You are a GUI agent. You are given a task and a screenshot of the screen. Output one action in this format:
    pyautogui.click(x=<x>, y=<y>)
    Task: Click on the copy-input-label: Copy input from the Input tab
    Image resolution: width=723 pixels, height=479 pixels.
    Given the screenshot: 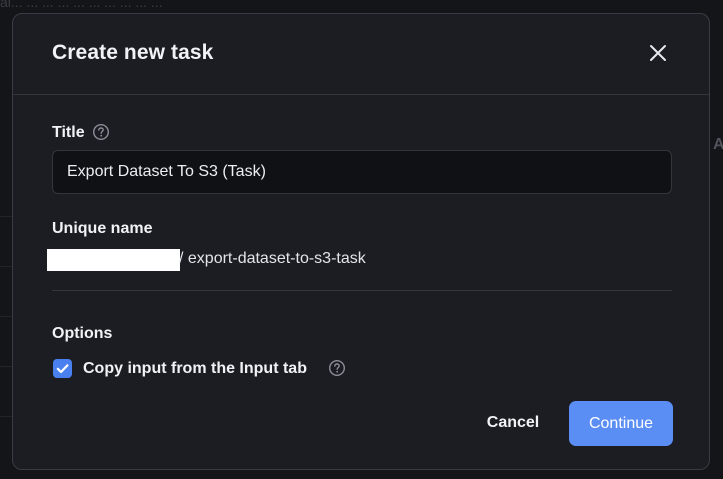 What is the action you would take?
    pyautogui.click(x=195, y=369)
    